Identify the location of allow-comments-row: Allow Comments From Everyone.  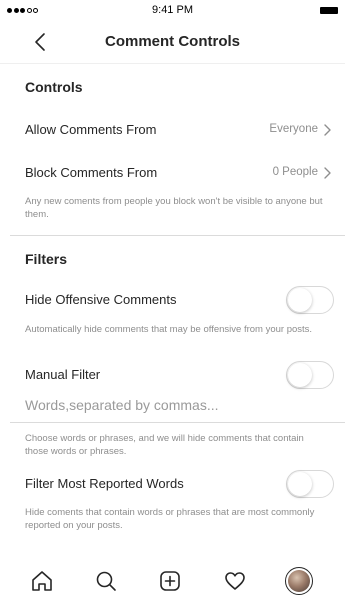
(172, 130).